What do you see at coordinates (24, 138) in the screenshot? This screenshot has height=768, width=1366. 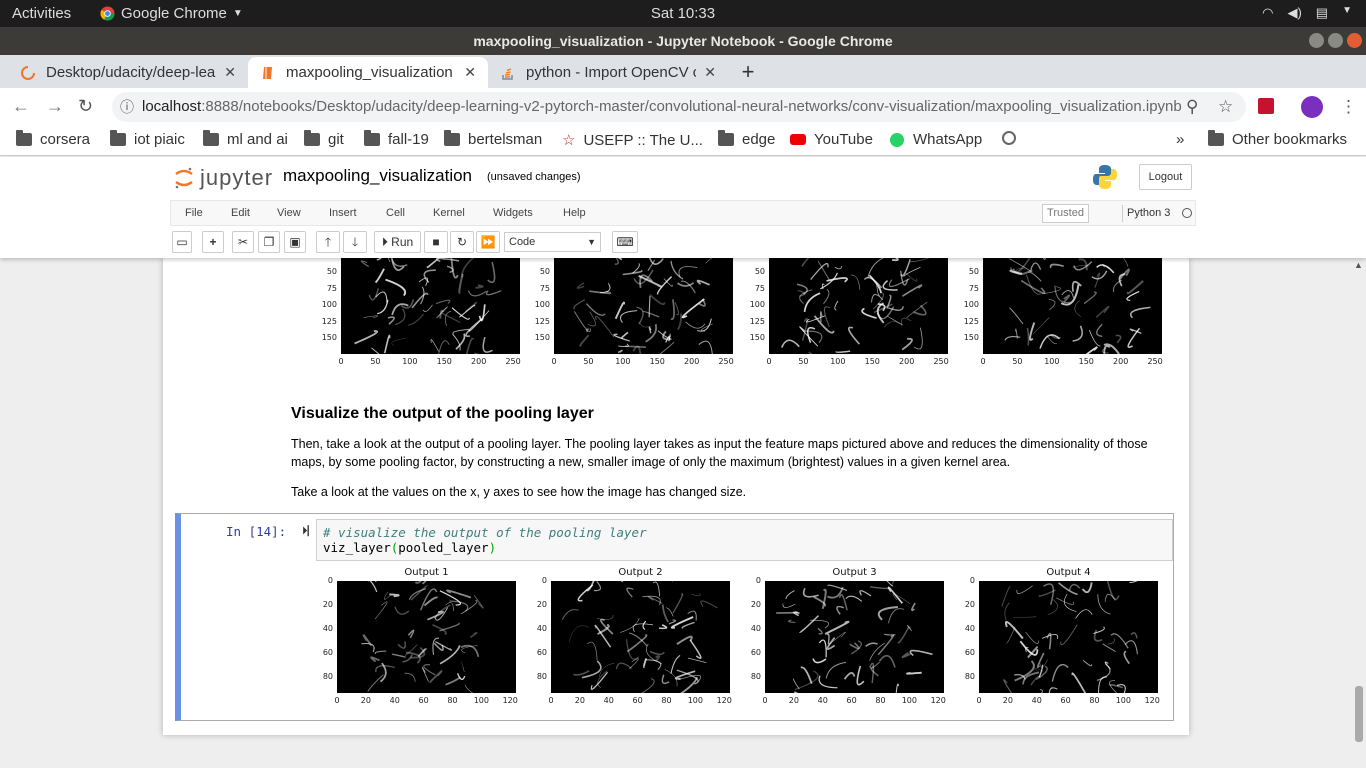 I see `folder-icon` at bounding box center [24, 138].